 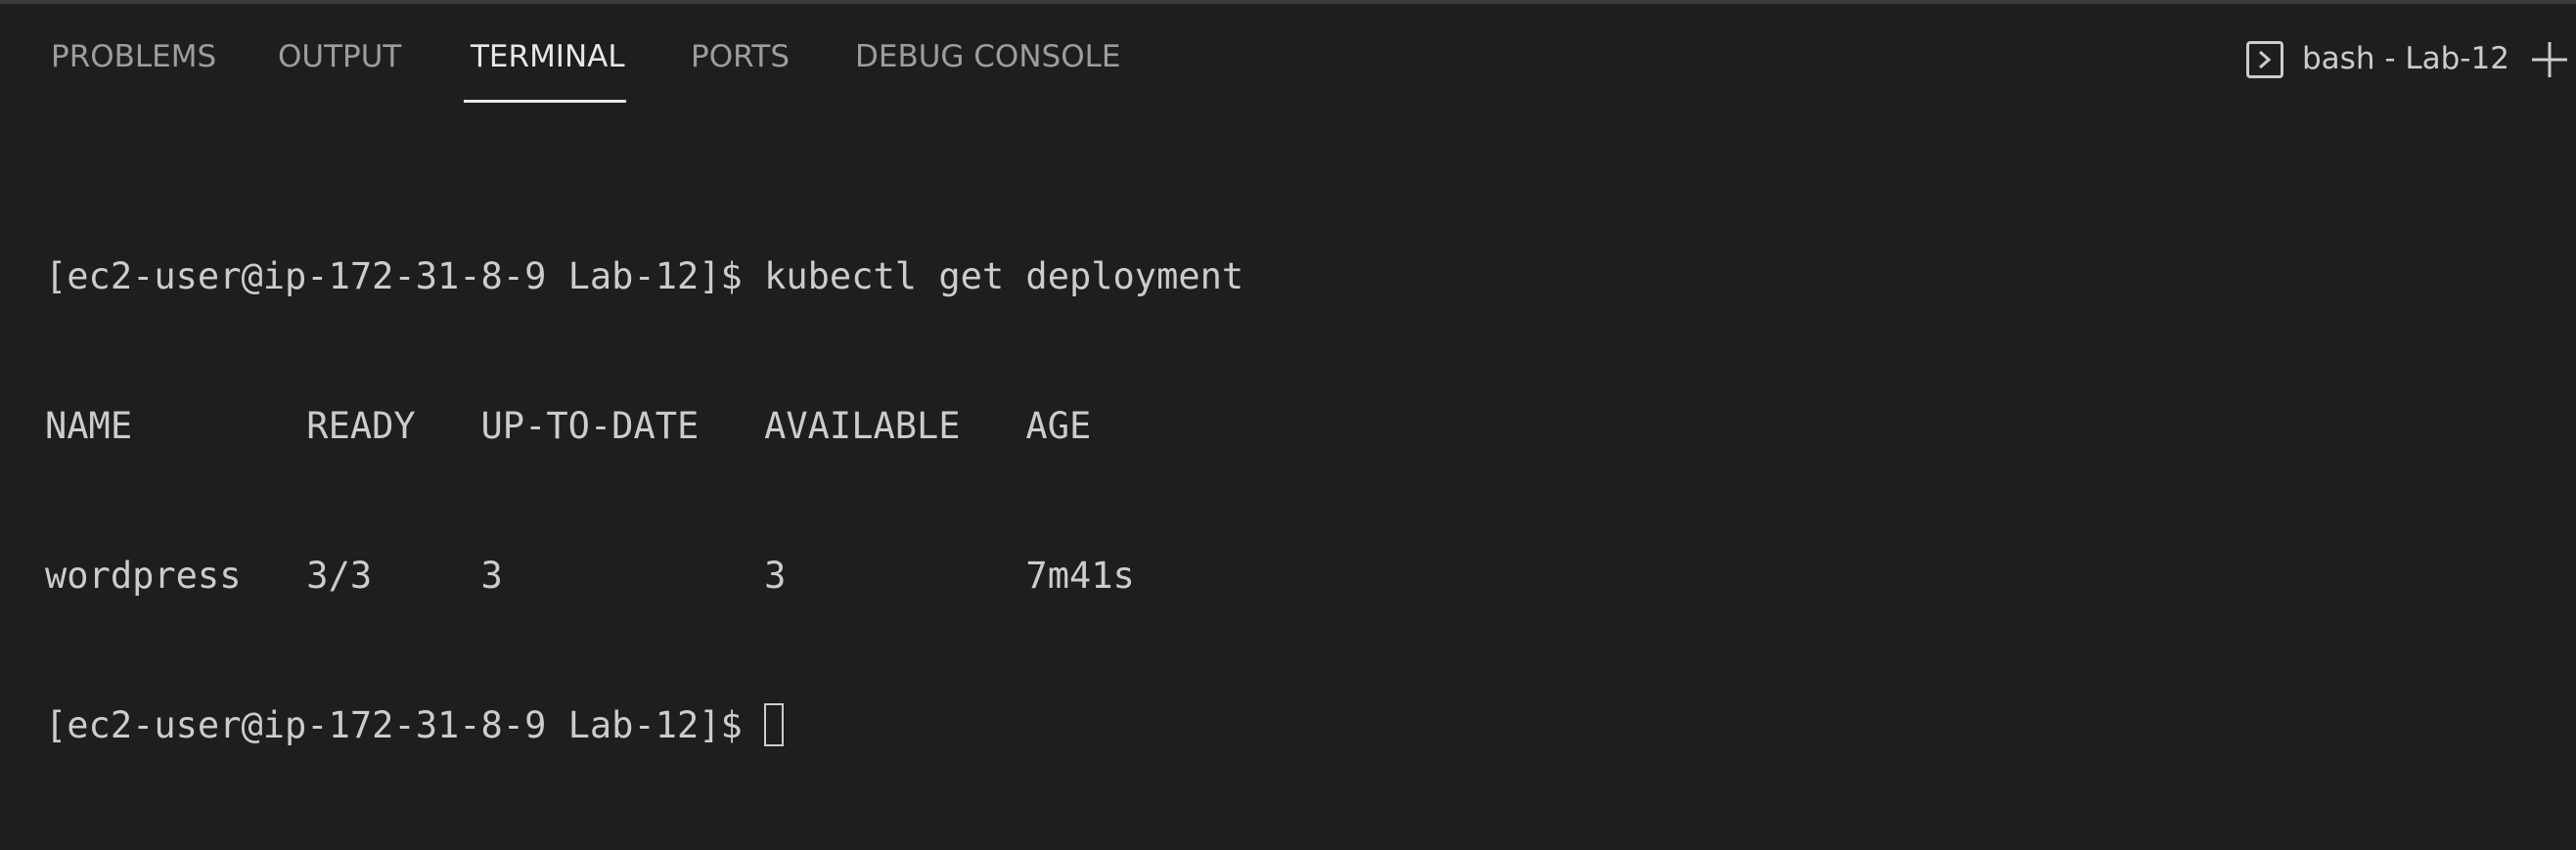 I want to click on table-row-line: wordpress 3/3 3 3 7m41s, so click(x=590, y=576).